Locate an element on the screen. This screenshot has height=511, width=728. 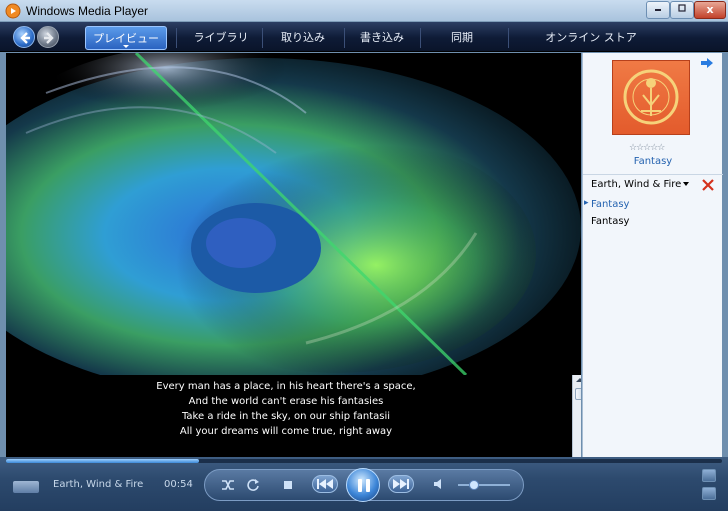
nav-bar: プレイビュー ライブラリ 取り込み 書き込み 同期 オンライン ストア is located at coordinates (364, 37).